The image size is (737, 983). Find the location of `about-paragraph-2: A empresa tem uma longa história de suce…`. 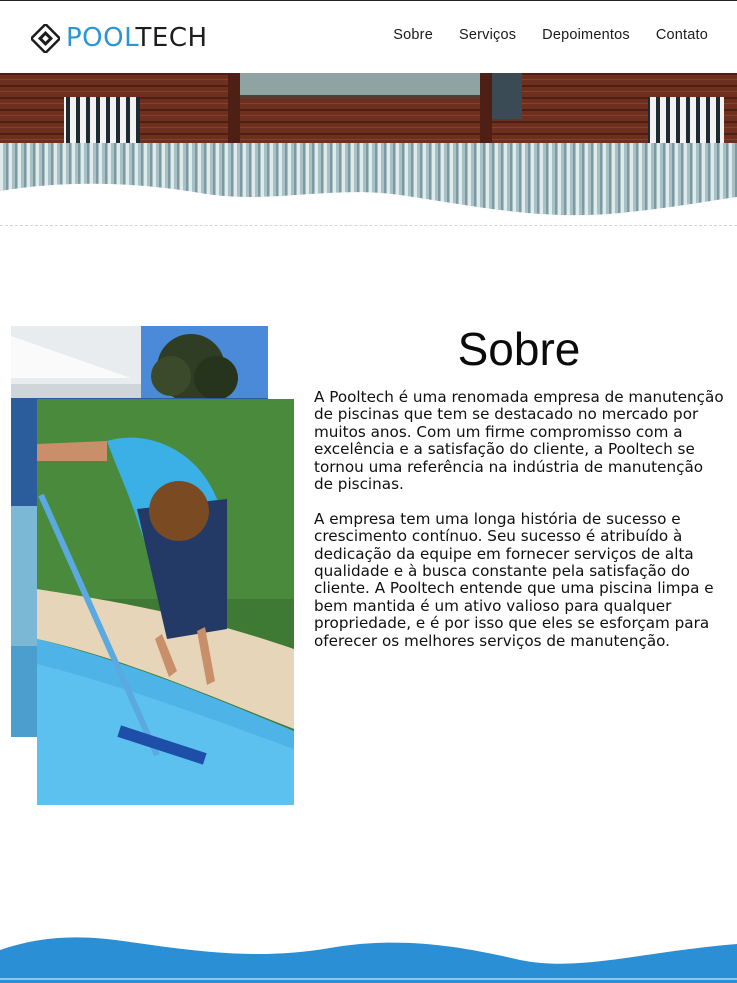

about-paragraph-2: A empresa tem uma longa história de suce… is located at coordinates (514, 579).